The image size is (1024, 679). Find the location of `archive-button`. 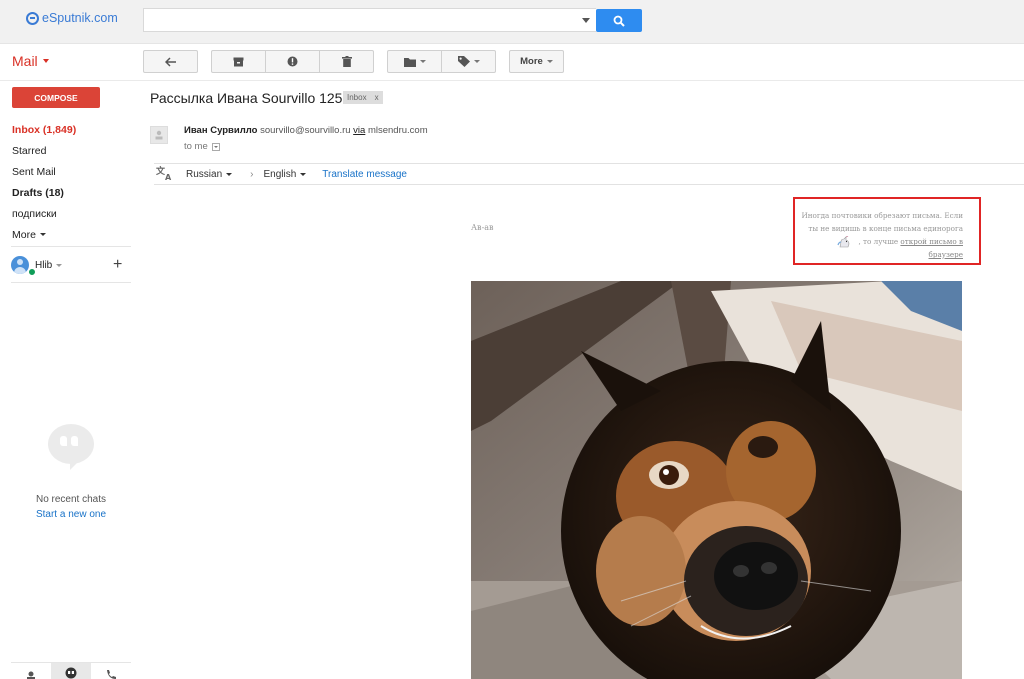

archive-button is located at coordinates (239, 61).